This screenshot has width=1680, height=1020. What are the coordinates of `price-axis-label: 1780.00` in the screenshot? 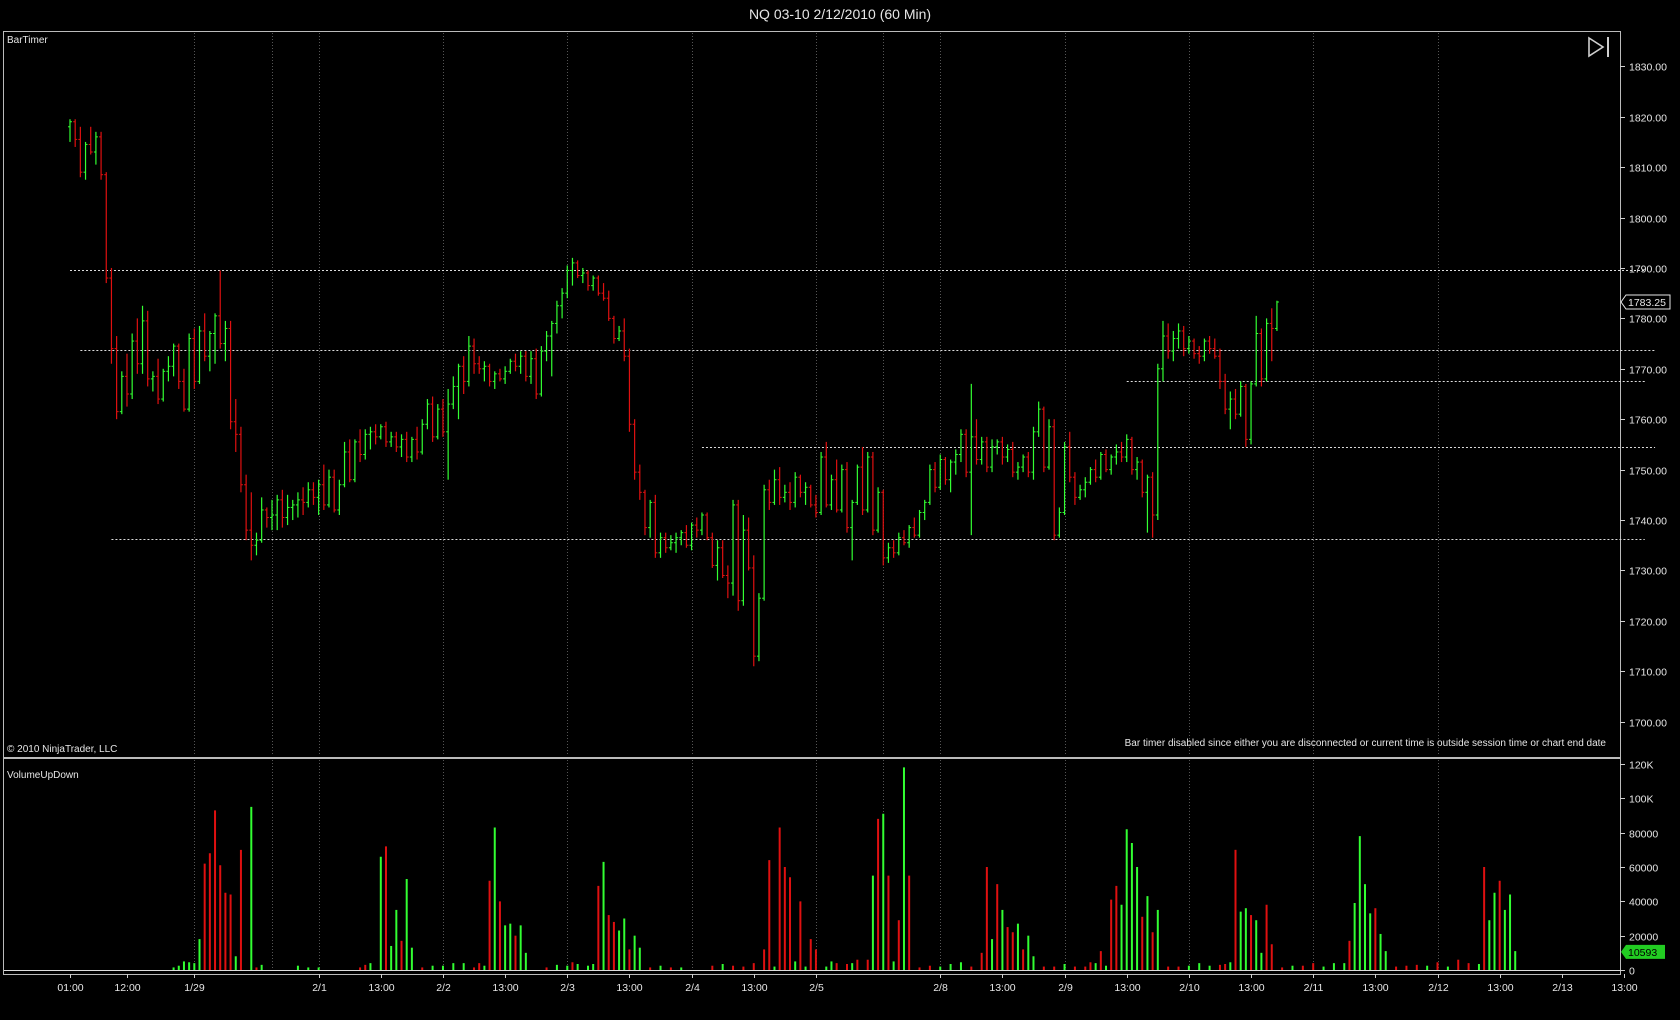 It's located at (1648, 320).